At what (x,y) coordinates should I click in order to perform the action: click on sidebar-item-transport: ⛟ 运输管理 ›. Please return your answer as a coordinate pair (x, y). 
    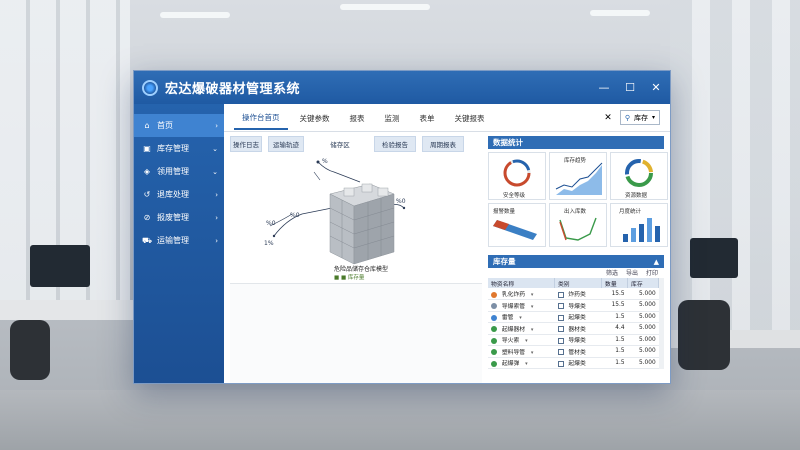
    Looking at the image, I should click on (179, 240).